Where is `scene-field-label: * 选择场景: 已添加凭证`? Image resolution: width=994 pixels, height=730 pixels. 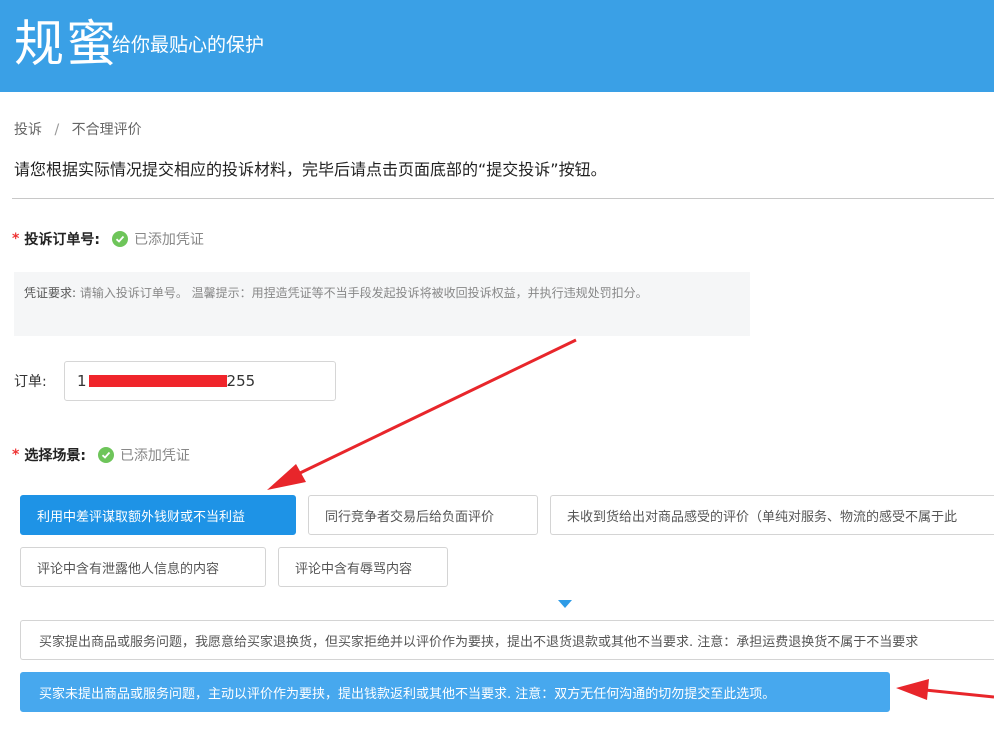 scene-field-label: * 选择场景: 已添加凭证 is located at coordinates (101, 455).